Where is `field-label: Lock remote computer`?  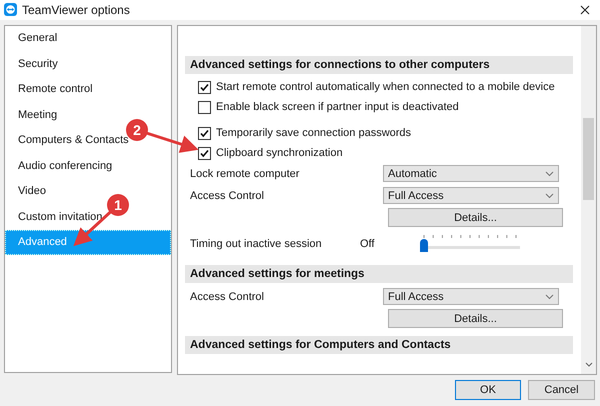
field-label: Lock remote computer is located at coordinates (245, 174).